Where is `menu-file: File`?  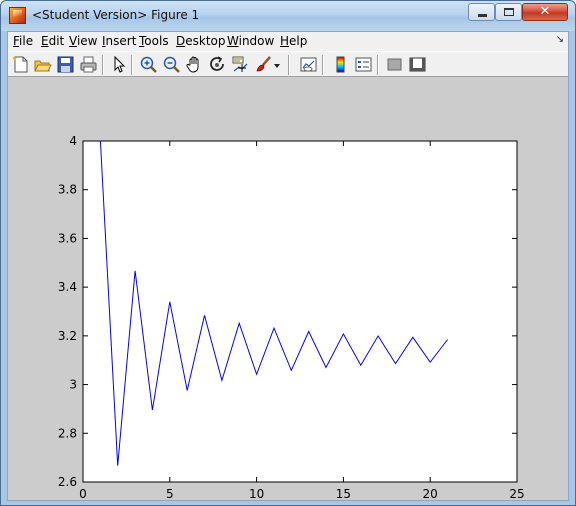
menu-file: File is located at coordinates (23, 41).